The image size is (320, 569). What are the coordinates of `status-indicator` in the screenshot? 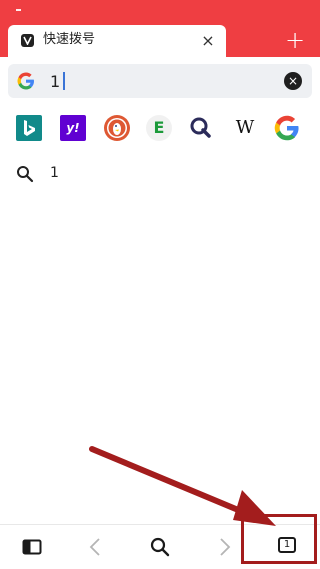 It's located at (18, 10).